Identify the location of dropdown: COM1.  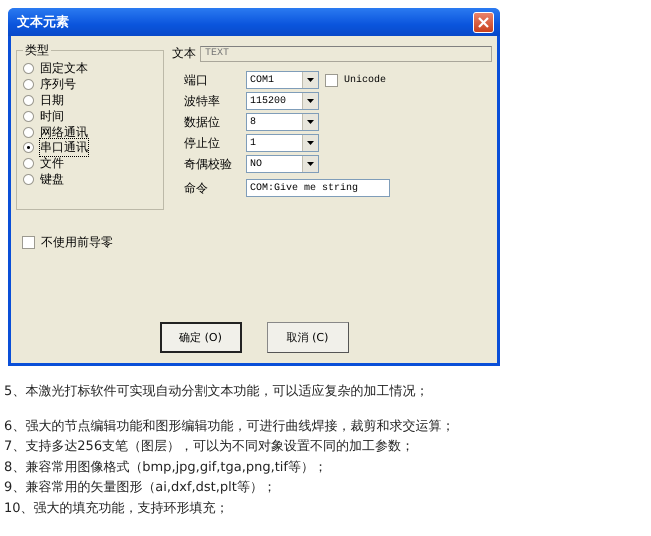
(282, 80).